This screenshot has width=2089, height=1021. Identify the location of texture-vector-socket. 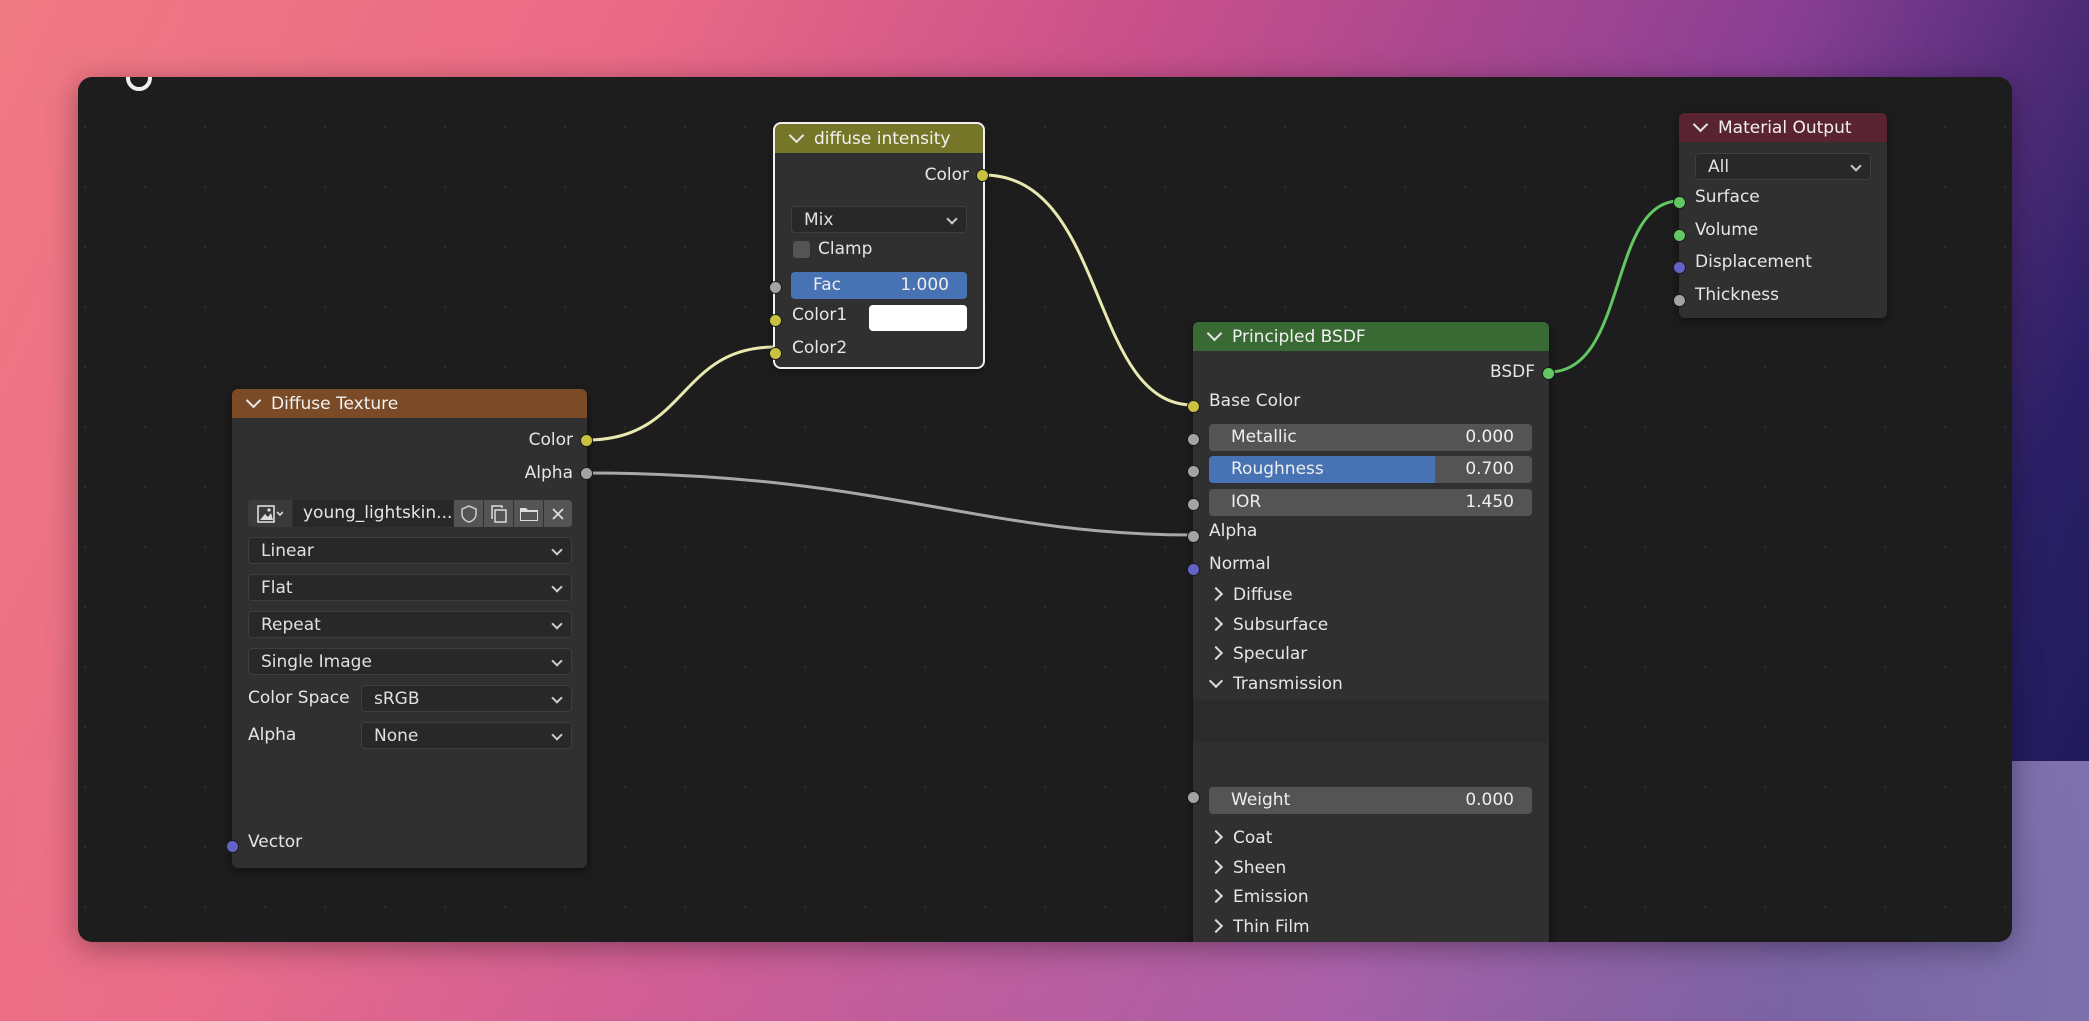
(232, 846).